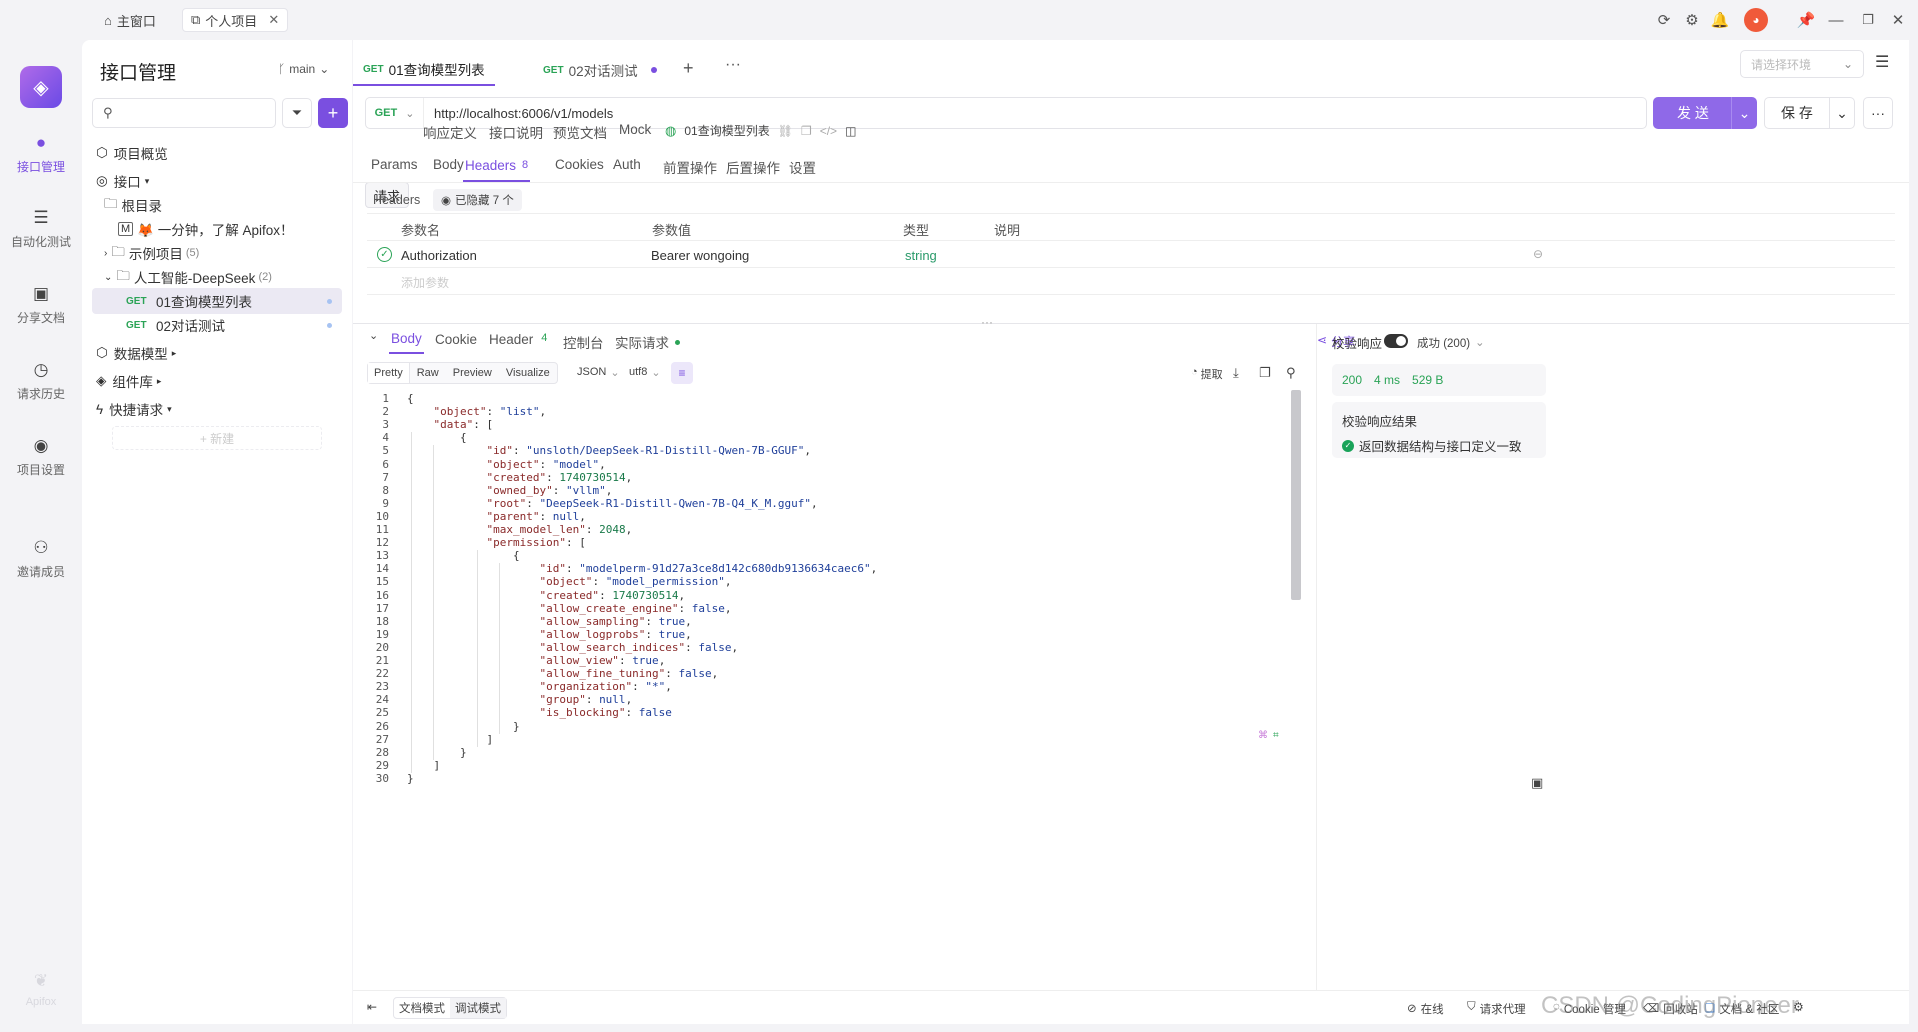  What do you see at coordinates (497, 166) in the screenshot?
I see `tab-headers: Headers 8` at bounding box center [497, 166].